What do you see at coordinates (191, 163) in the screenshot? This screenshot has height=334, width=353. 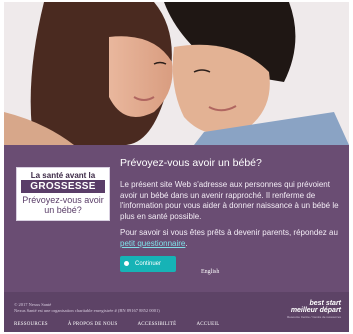 I see `page-title: Prévoyez-vous avoir un bébé?` at bounding box center [191, 163].